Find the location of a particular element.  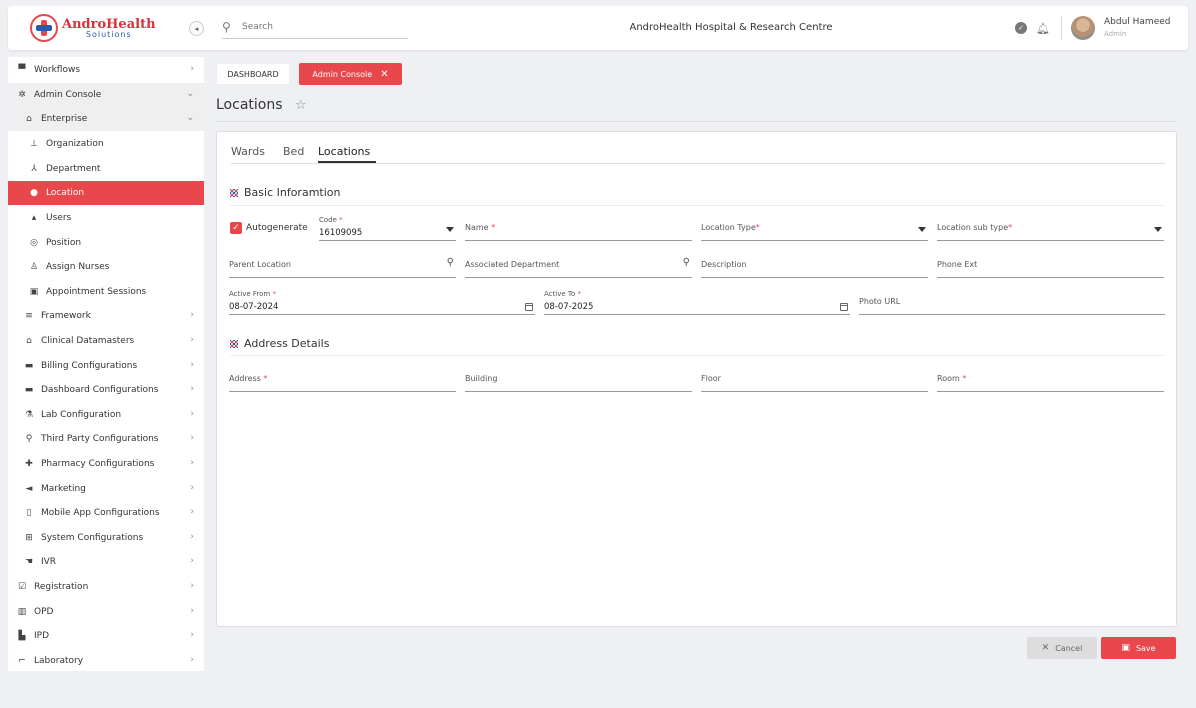

sidebar-item-ivr: ☚ IVR › is located at coordinates (106, 562).